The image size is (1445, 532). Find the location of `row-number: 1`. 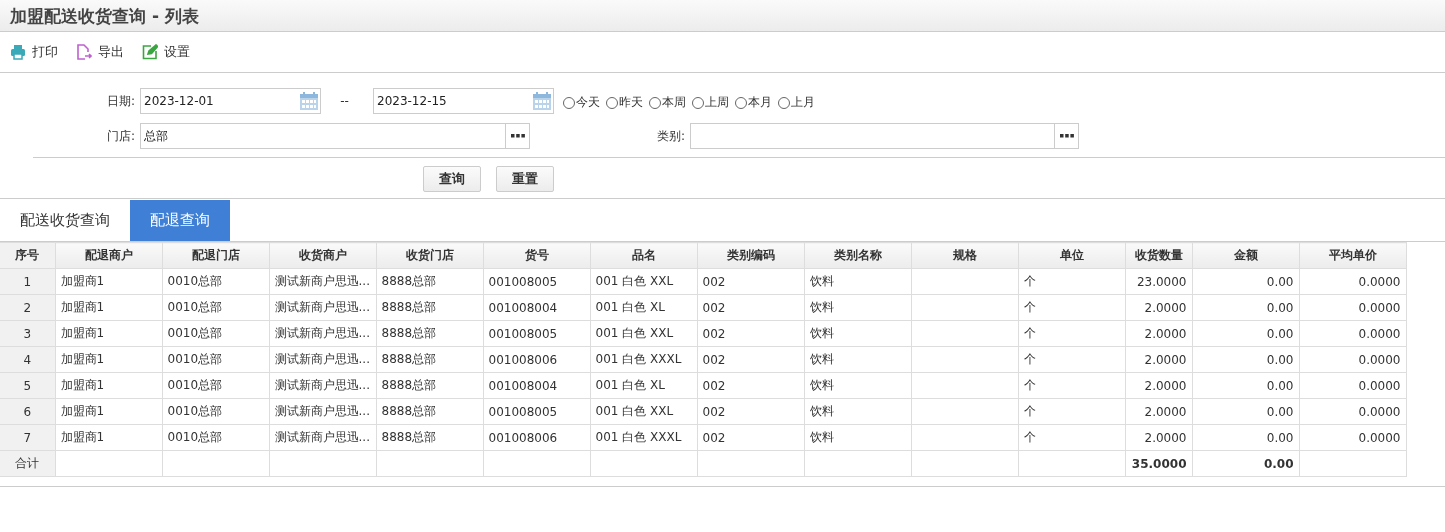

row-number: 1 is located at coordinates (27, 281).